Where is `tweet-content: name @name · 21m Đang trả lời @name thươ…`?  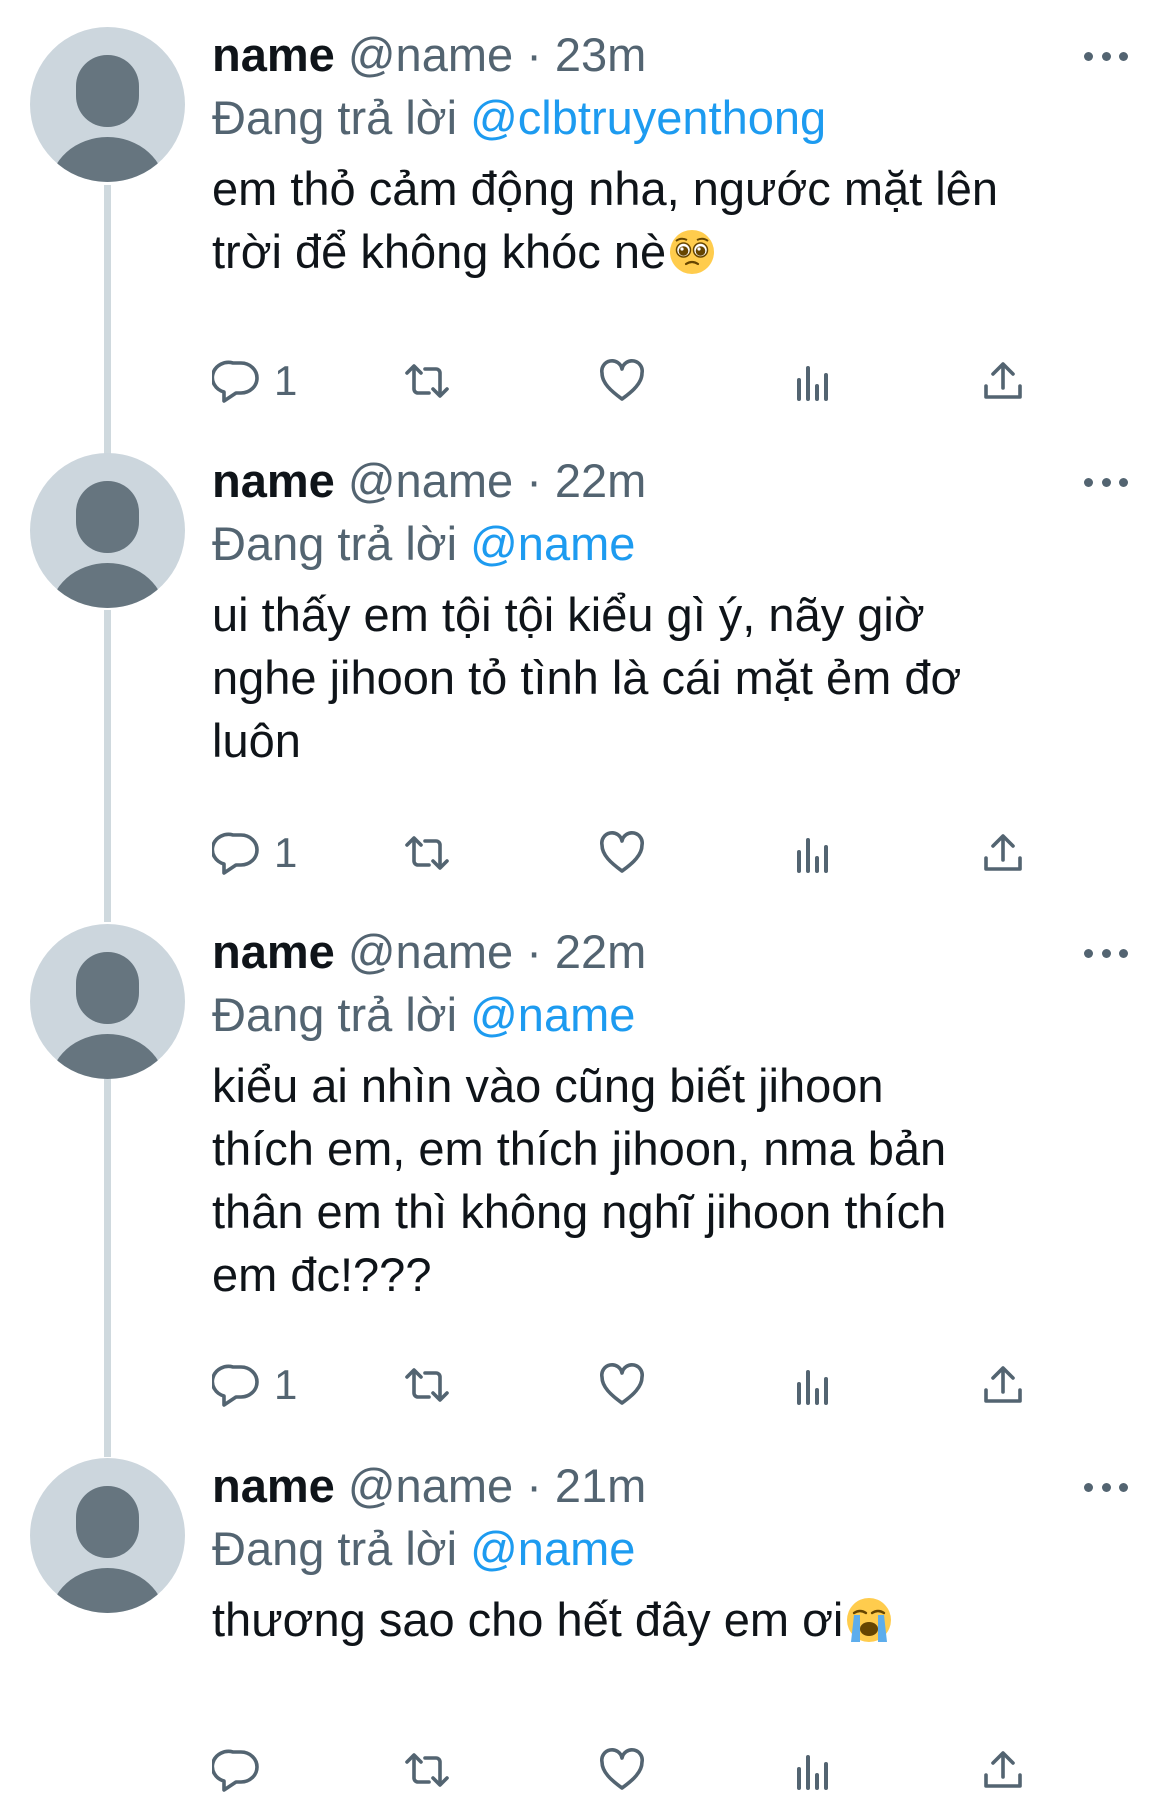 tweet-content: name @name · 21m Đang trả lời @name thươ… is located at coordinates (672, 1554).